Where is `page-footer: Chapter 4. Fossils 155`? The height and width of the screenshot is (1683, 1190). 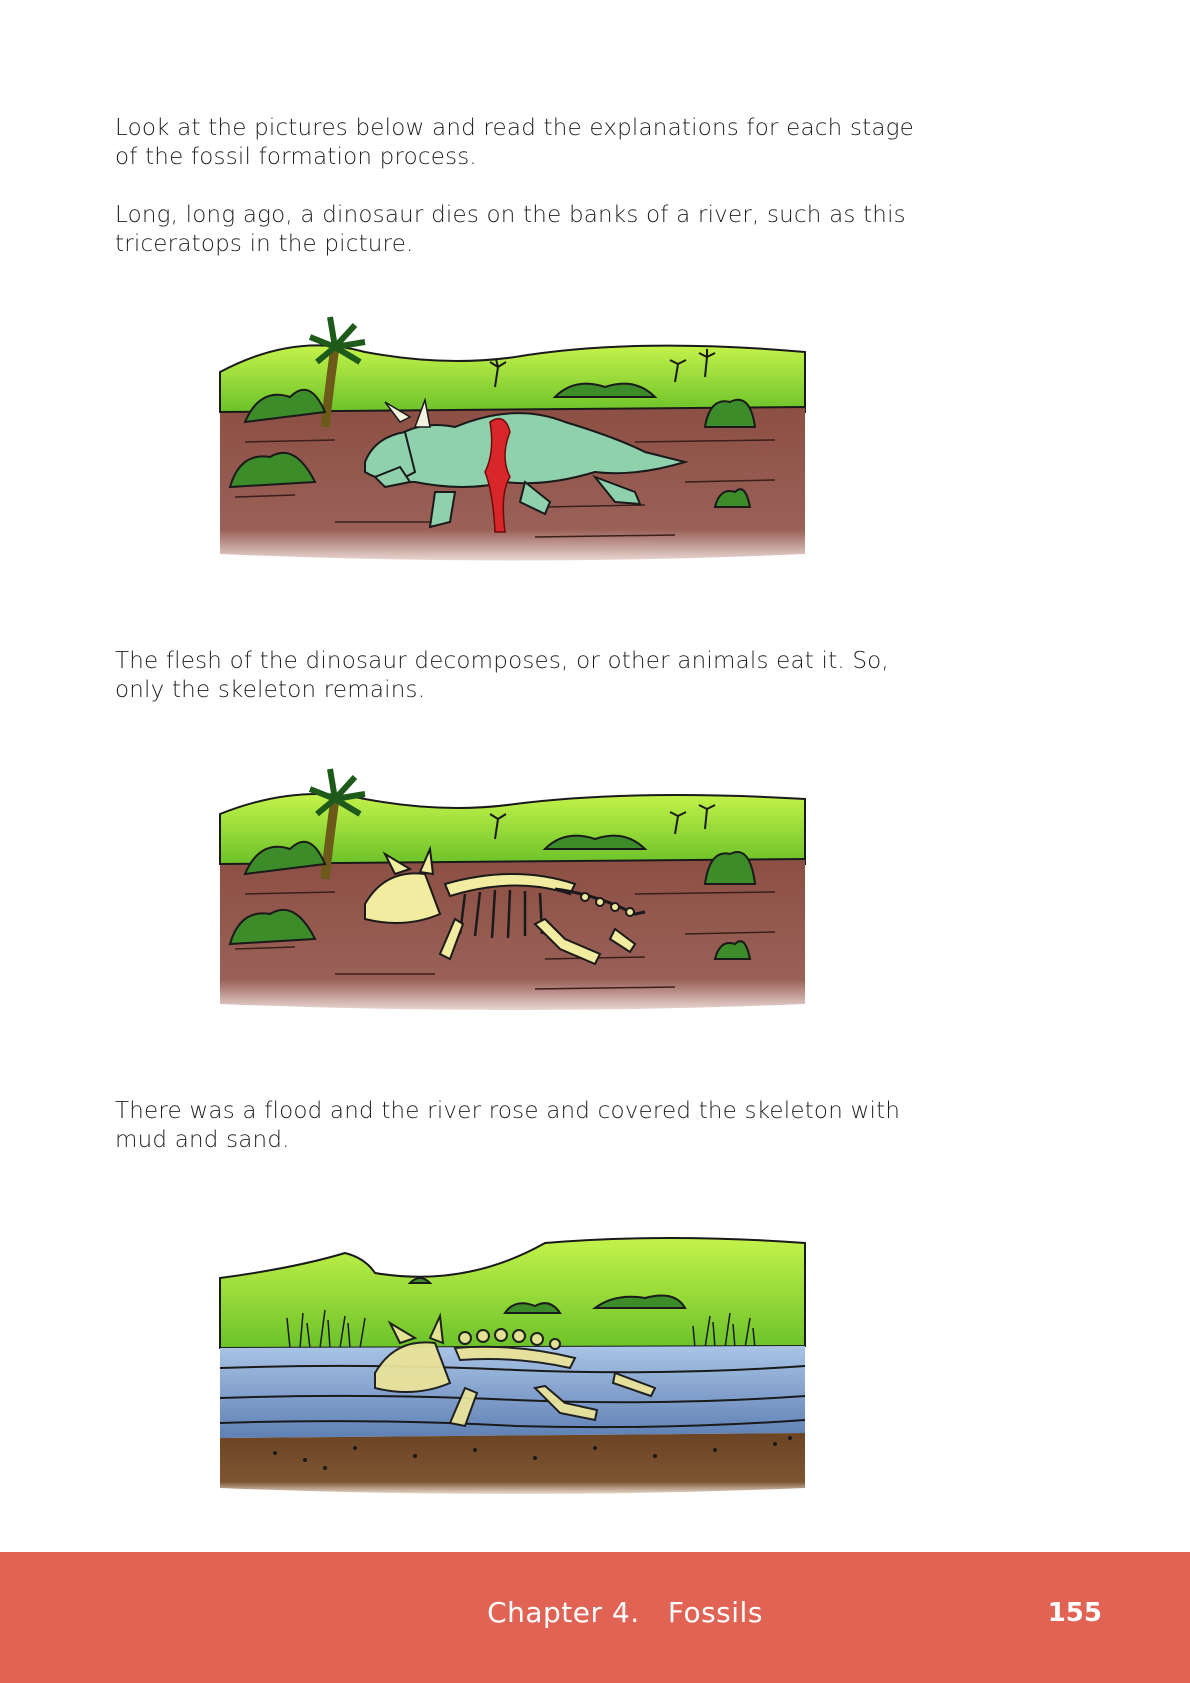
page-footer: Chapter 4. Fossils 155 is located at coordinates (595, 1617).